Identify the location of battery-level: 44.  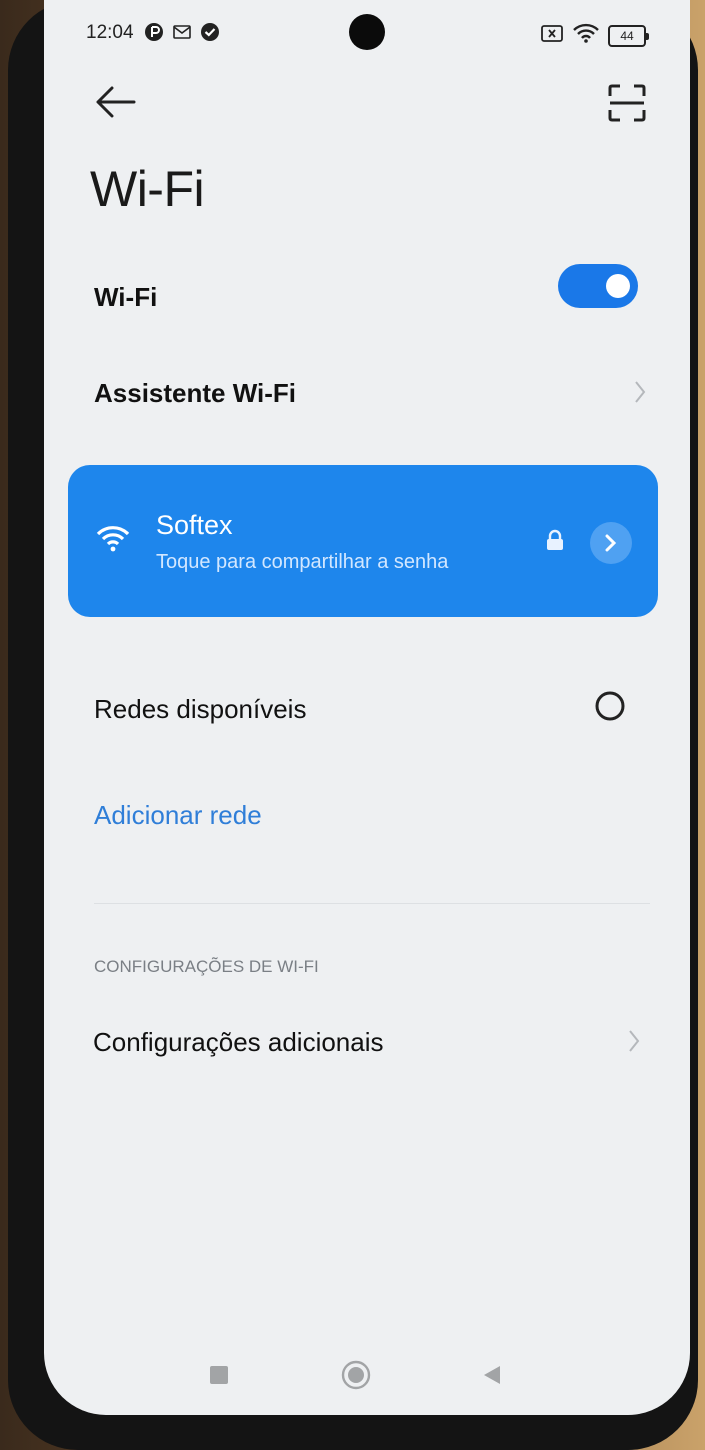
(627, 35).